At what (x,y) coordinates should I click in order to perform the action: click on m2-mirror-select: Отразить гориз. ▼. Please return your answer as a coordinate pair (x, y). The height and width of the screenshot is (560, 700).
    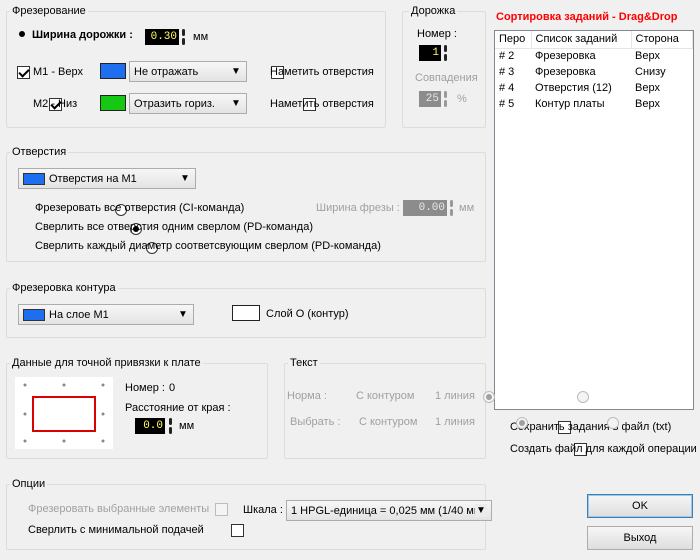
    Looking at the image, I should click on (188, 103).